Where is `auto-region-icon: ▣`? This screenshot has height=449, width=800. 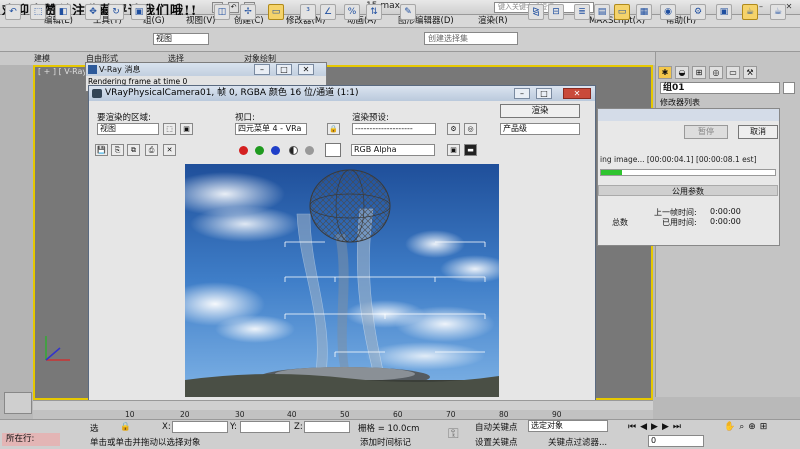 auto-region-icon: ▣ is located at coordinates (186, 129).